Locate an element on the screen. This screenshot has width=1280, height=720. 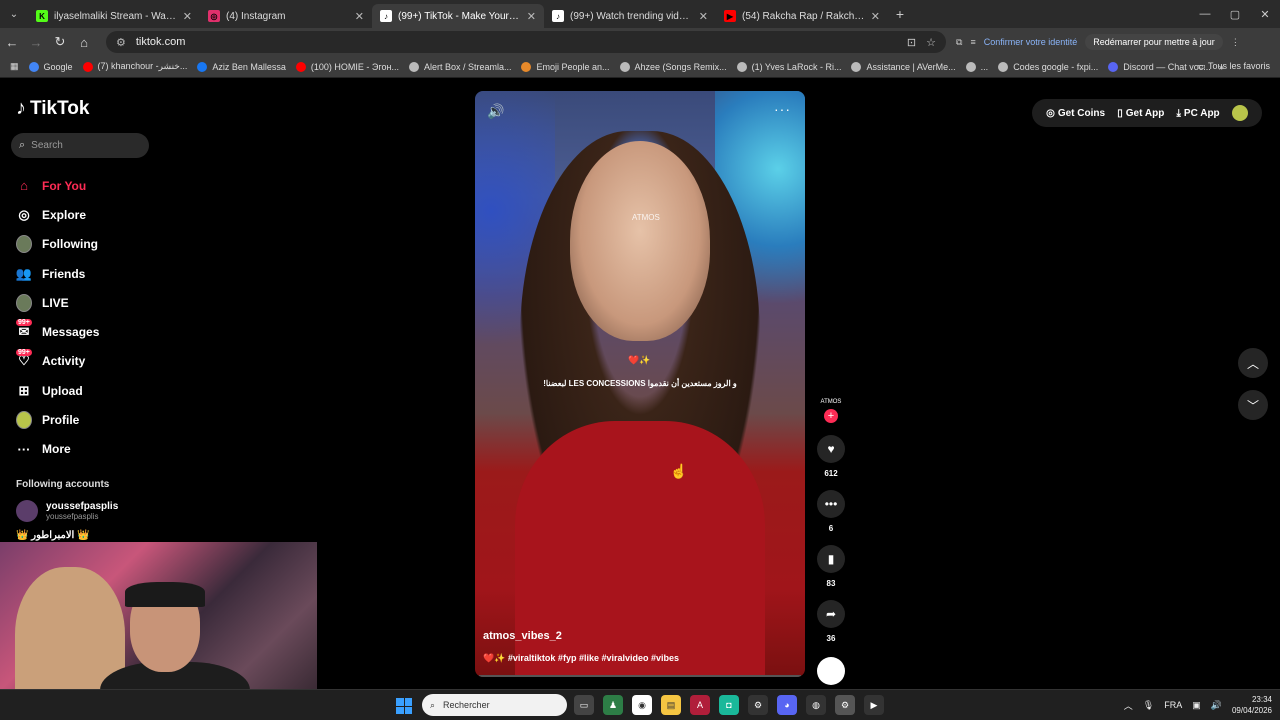
restart-update-button: Redémarrer pour mettre à jour is located at coordinates (1154, 42).